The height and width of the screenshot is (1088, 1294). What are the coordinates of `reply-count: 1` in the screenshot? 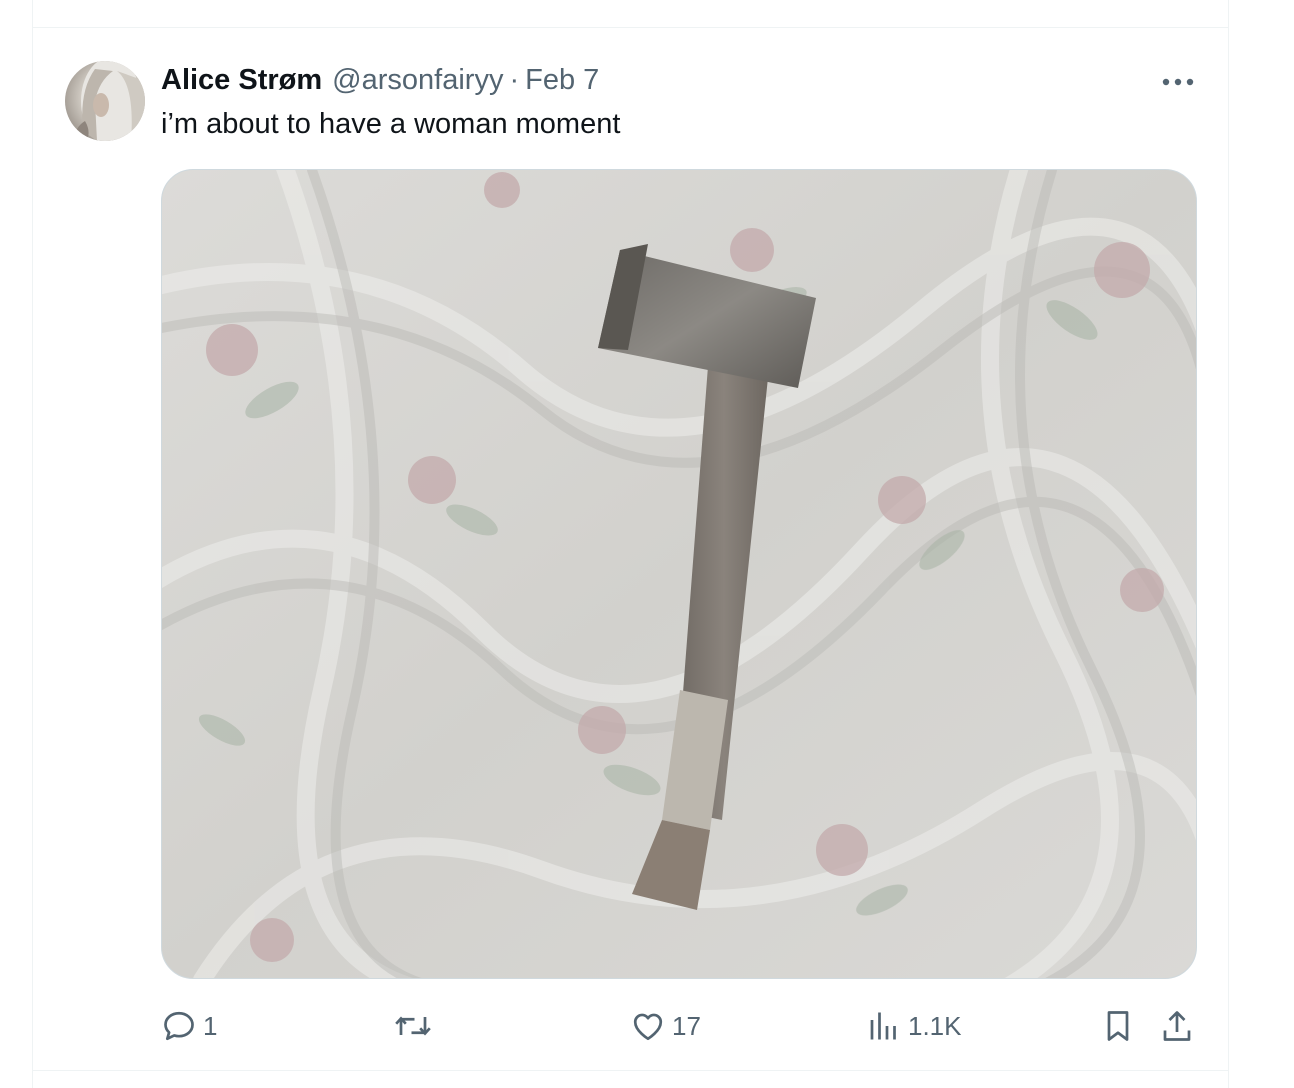 It's located at (210, 1025).